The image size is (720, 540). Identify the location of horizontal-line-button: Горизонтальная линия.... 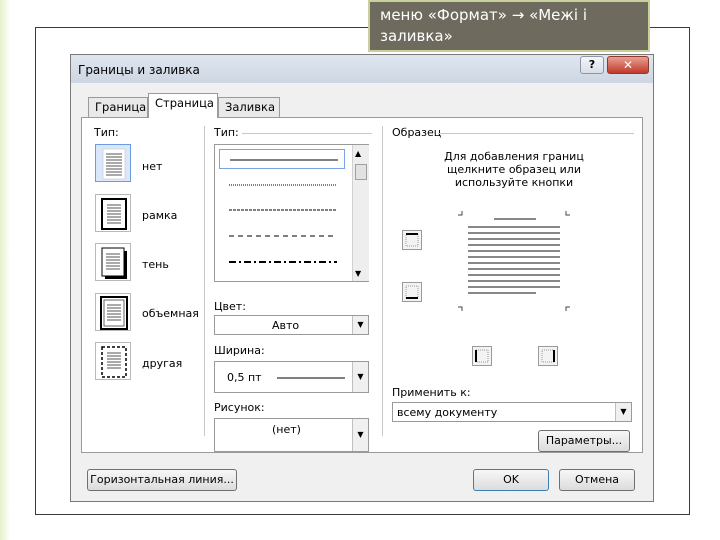
(162, 480).